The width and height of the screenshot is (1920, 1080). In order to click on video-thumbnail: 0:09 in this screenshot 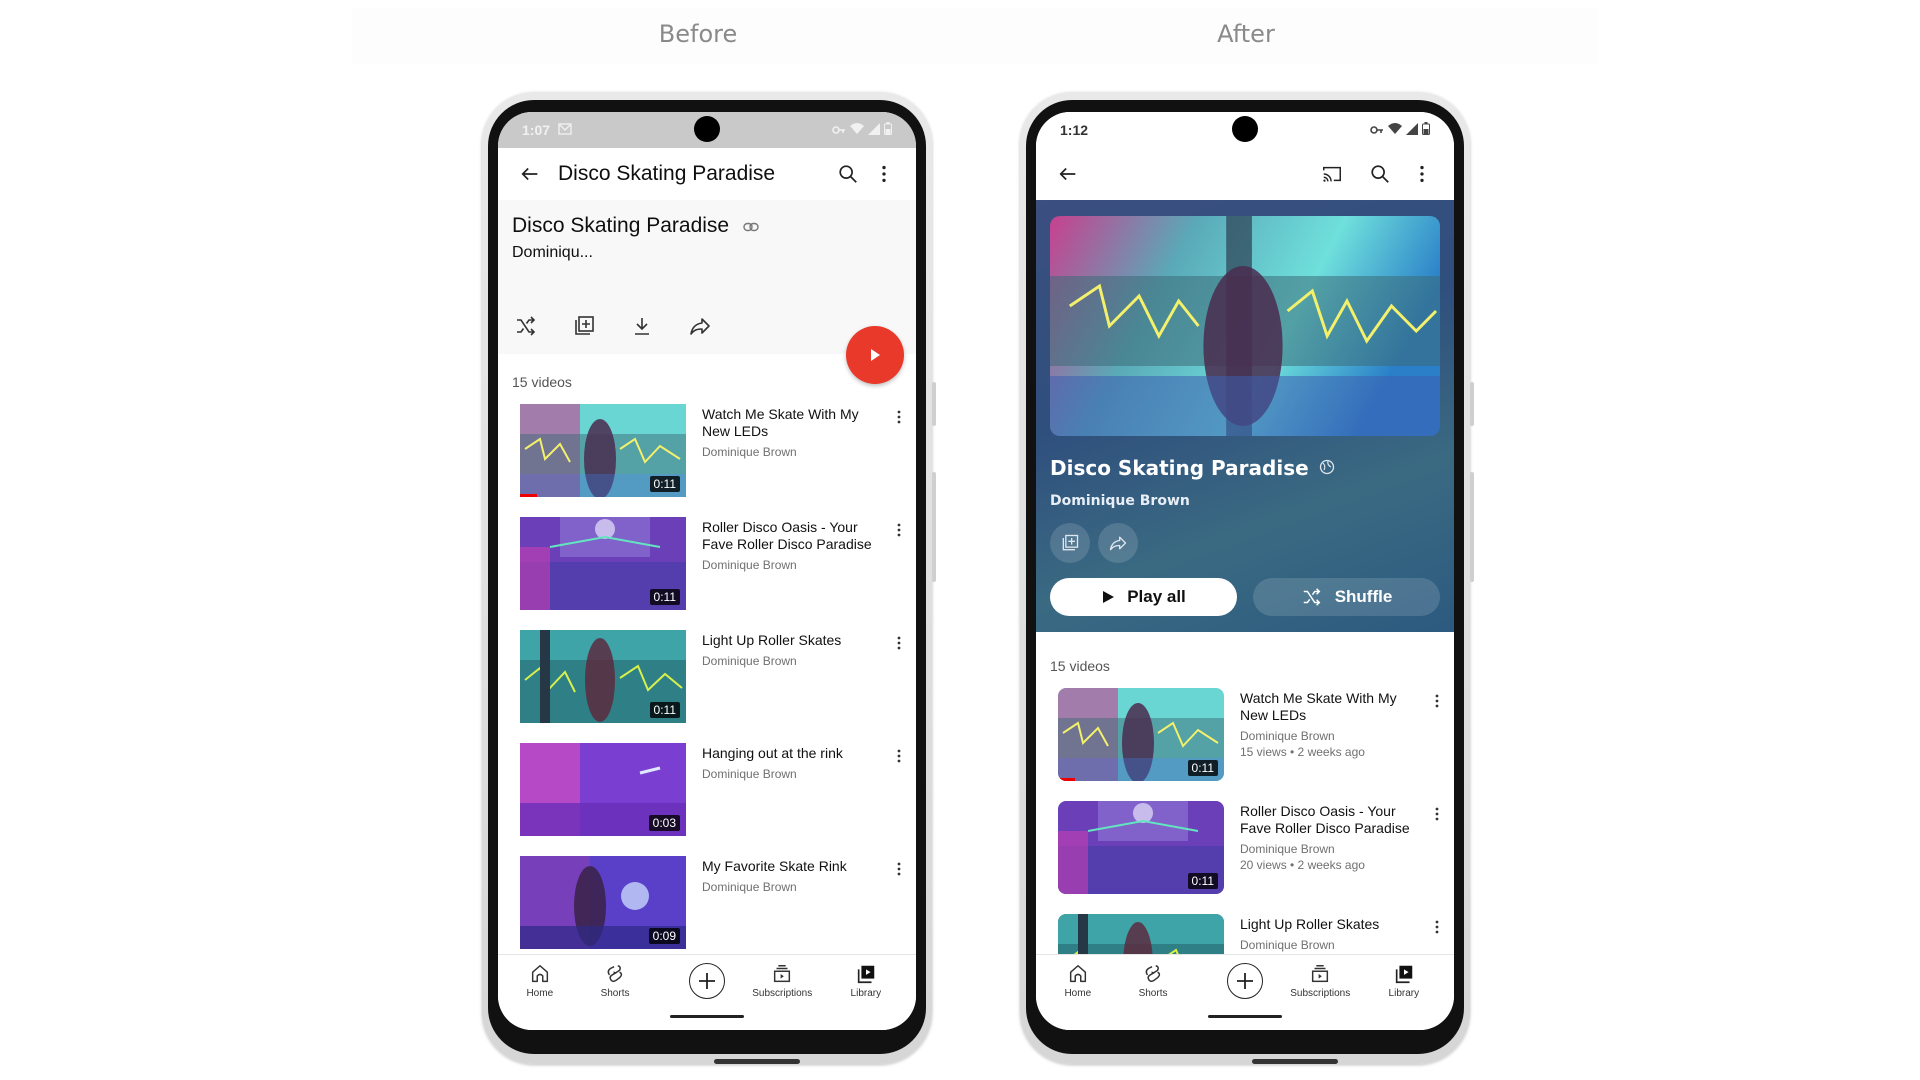, I will do `click(603, 902)`.